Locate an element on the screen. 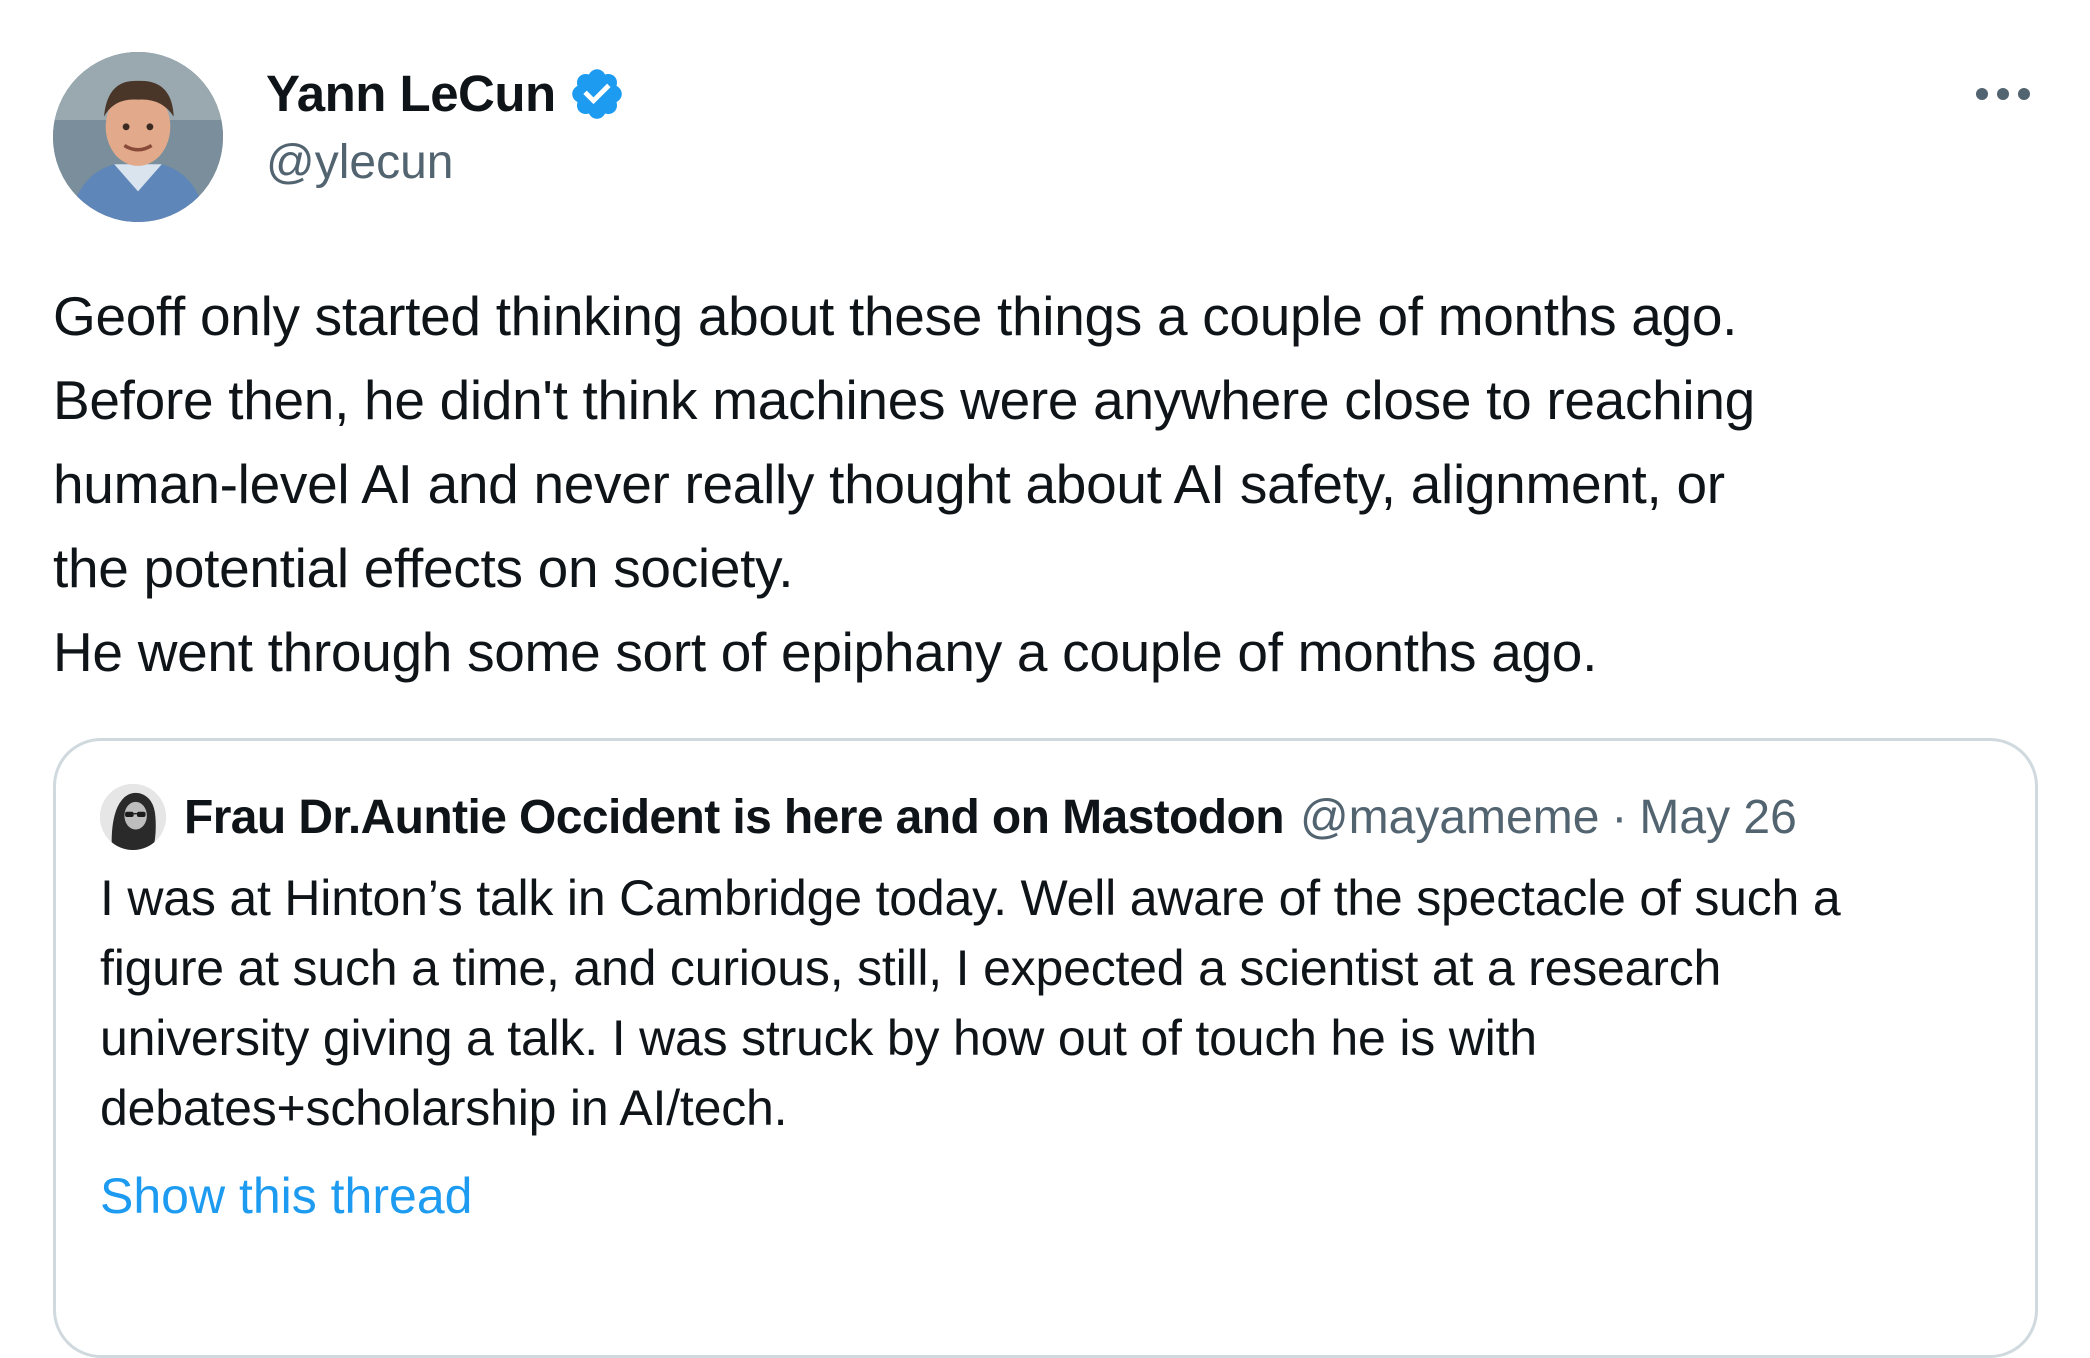  author-avatar-image is located at coordinates (138, 137).